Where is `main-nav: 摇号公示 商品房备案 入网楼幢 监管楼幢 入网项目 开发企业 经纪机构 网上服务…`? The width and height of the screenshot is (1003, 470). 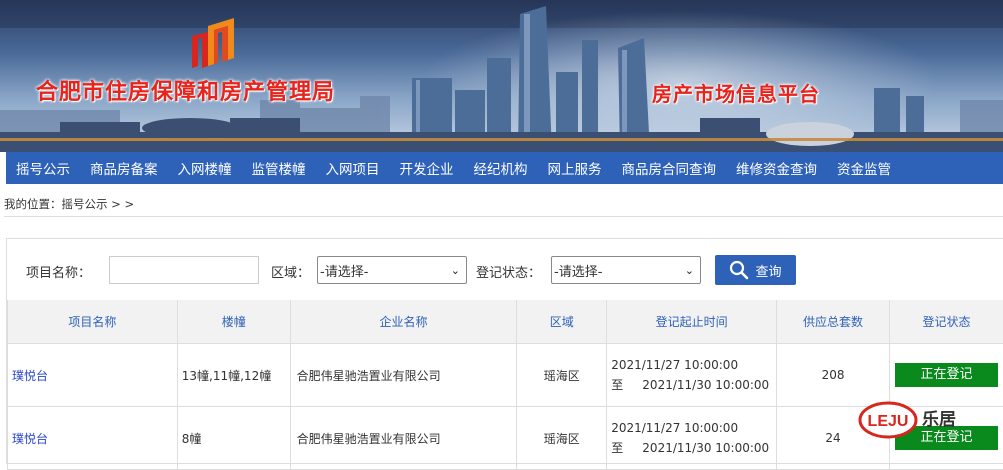 main-nav: 摇号公示 商品房备案 入网楼幢 监管楼幢 入网项目 开发企业 经纪机构 网上服务… is located at coordinates (504, 168).